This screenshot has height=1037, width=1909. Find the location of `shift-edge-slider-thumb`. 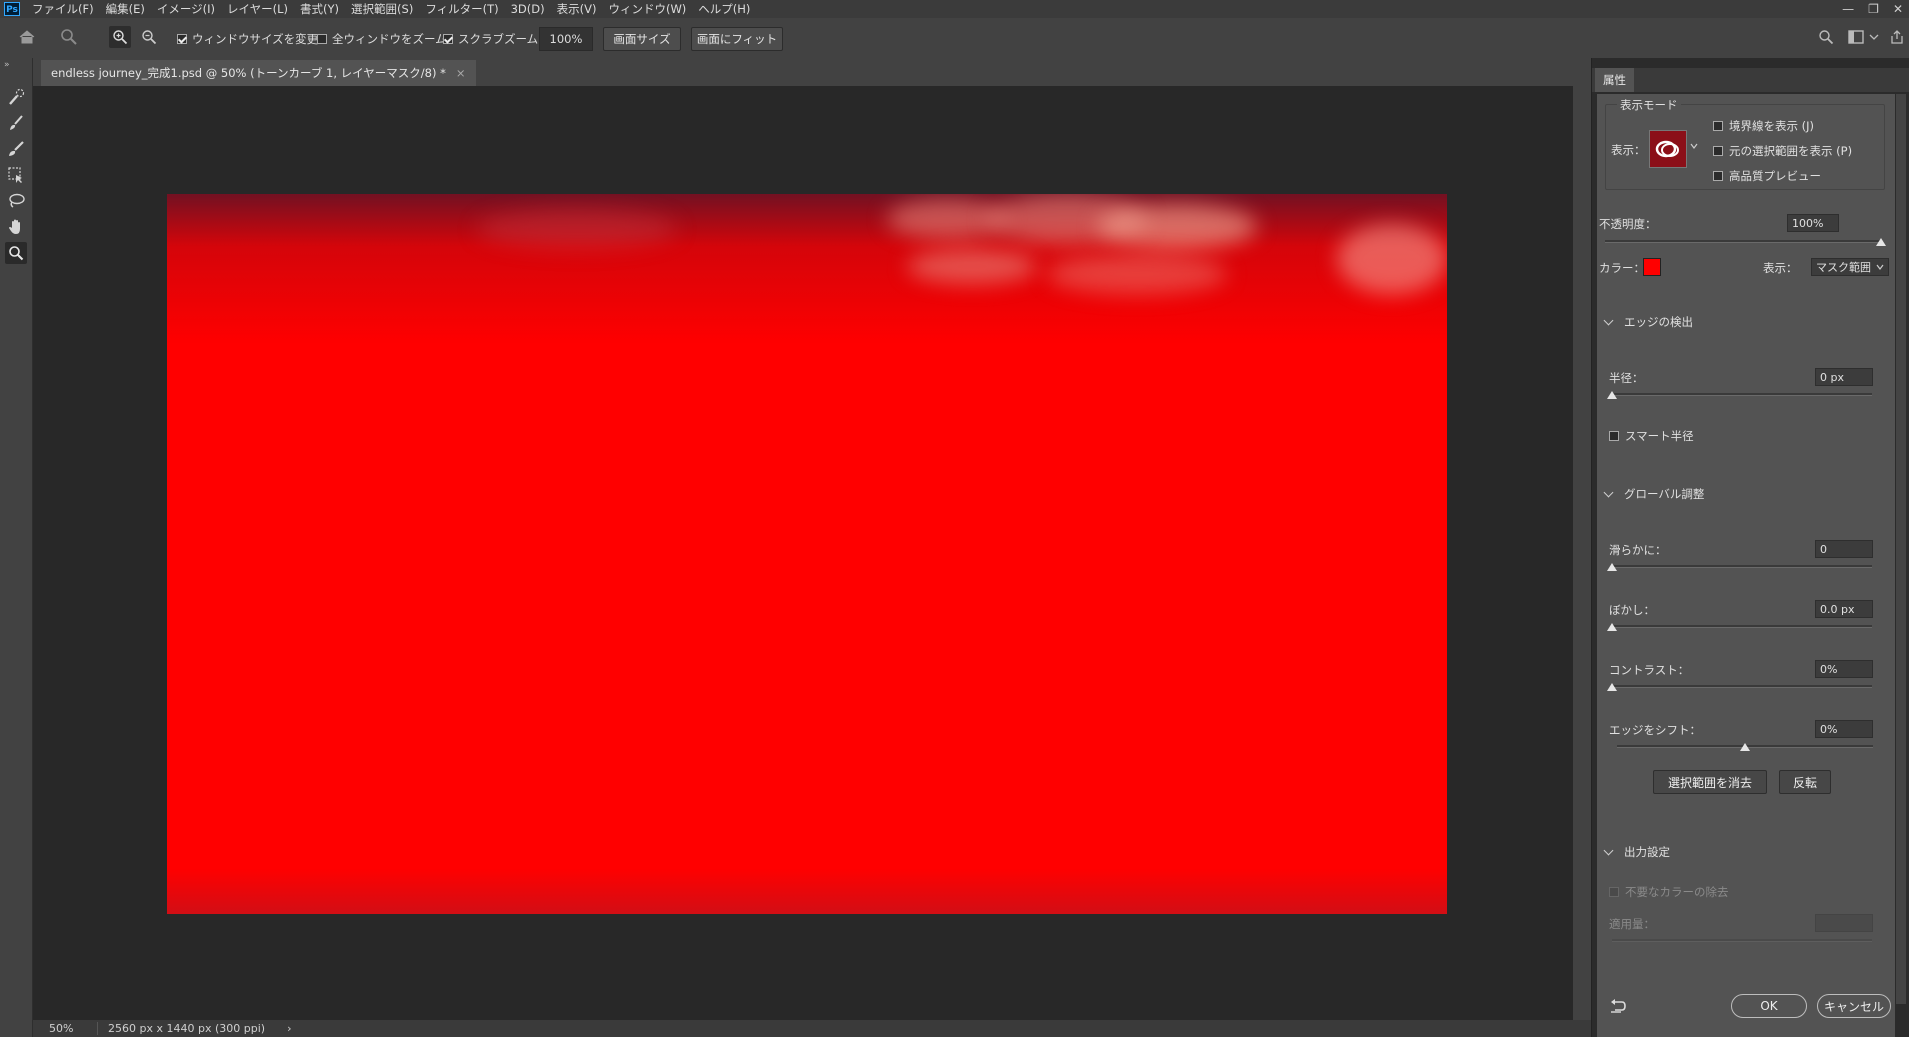

shift-edge-slider-thumb is located at coordinates (1745, 747).